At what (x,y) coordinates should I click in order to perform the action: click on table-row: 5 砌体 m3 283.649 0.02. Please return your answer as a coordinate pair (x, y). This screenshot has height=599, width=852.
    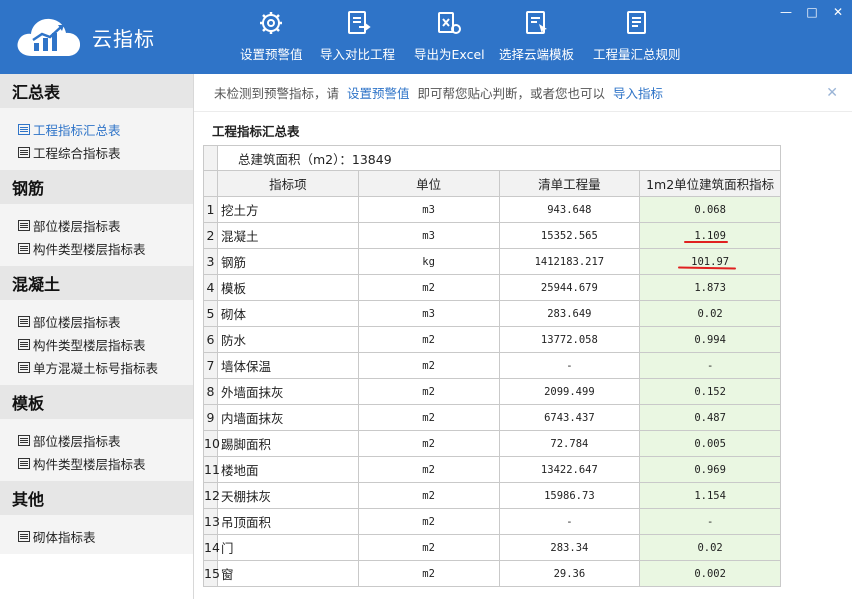
    Looking at the image, I should click on (492, 313).